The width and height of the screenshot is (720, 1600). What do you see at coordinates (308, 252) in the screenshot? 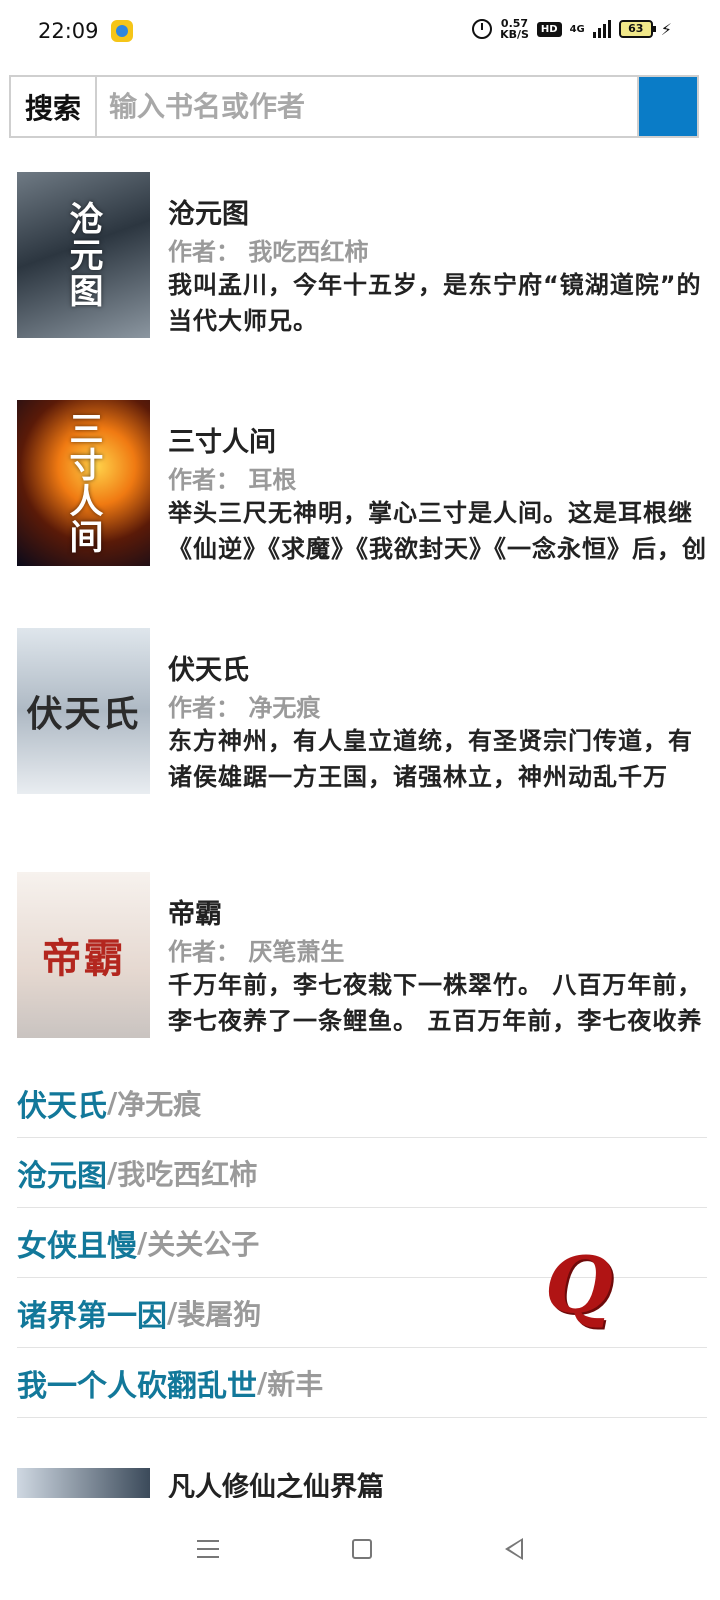
I see `author-name: 我吃西红柿` at bounding box center [308, 252].